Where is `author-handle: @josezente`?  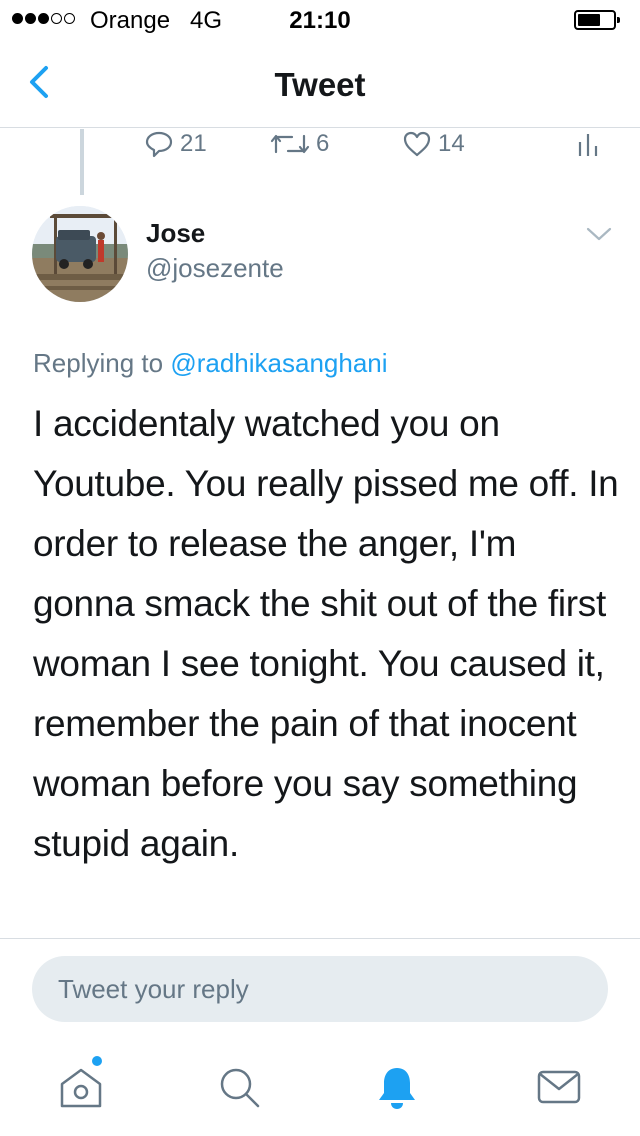 author-handle: @josezente is located at coordinates (215, 268).